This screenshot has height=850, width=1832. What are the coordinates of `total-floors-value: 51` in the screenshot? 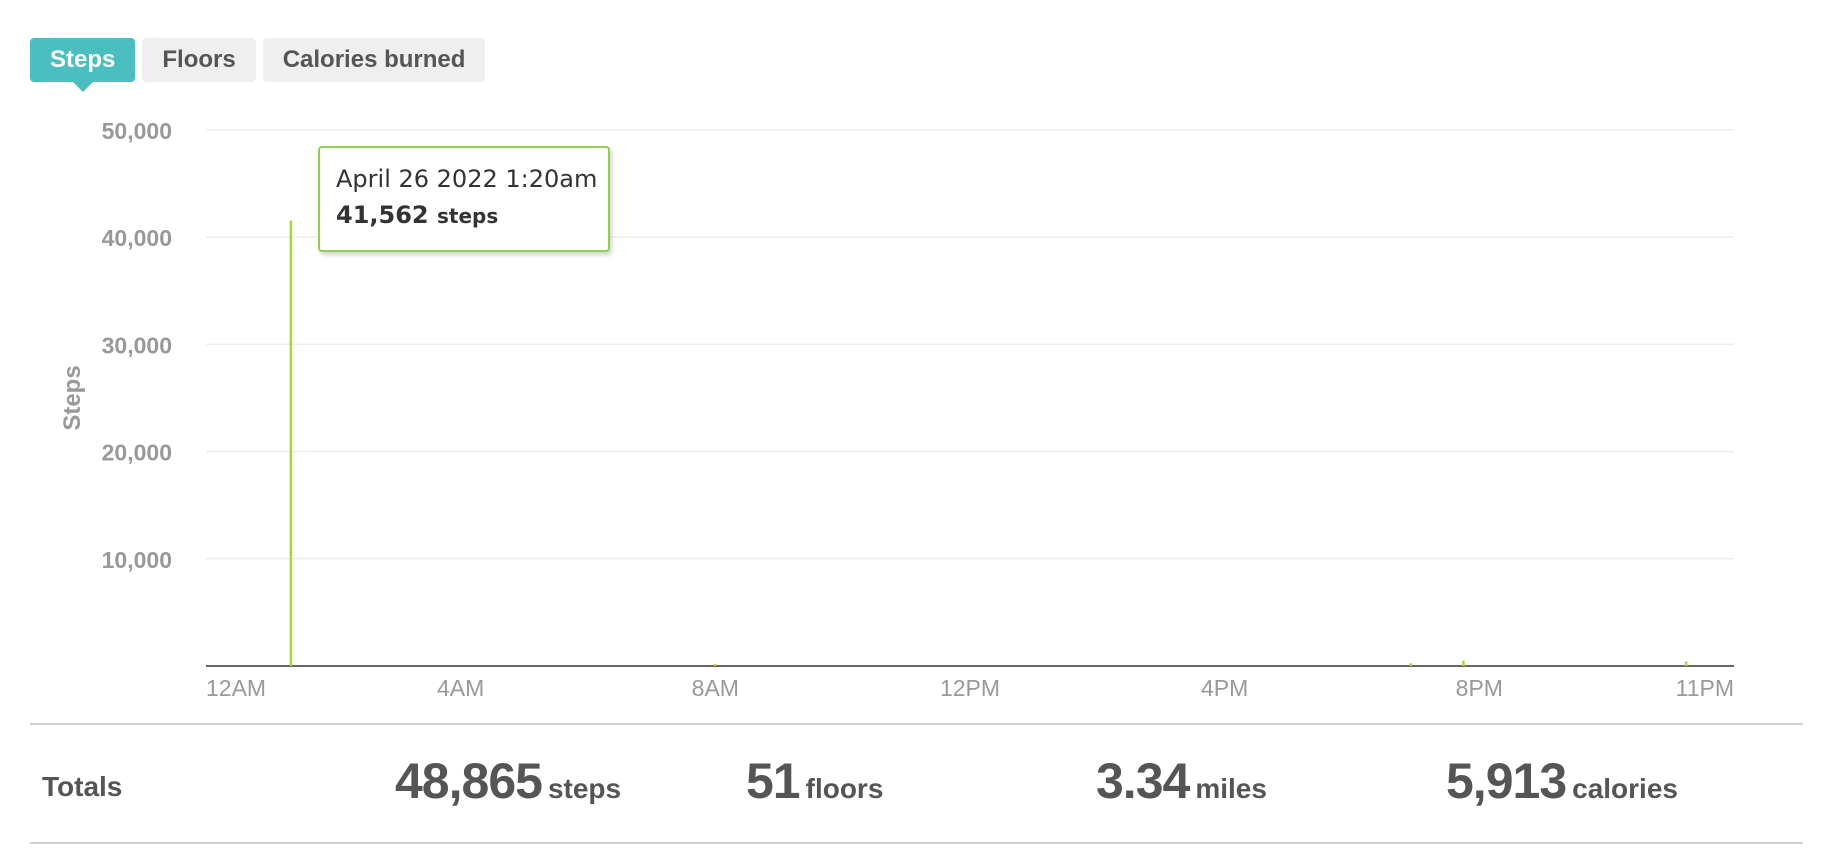 It's located at (773, 781).